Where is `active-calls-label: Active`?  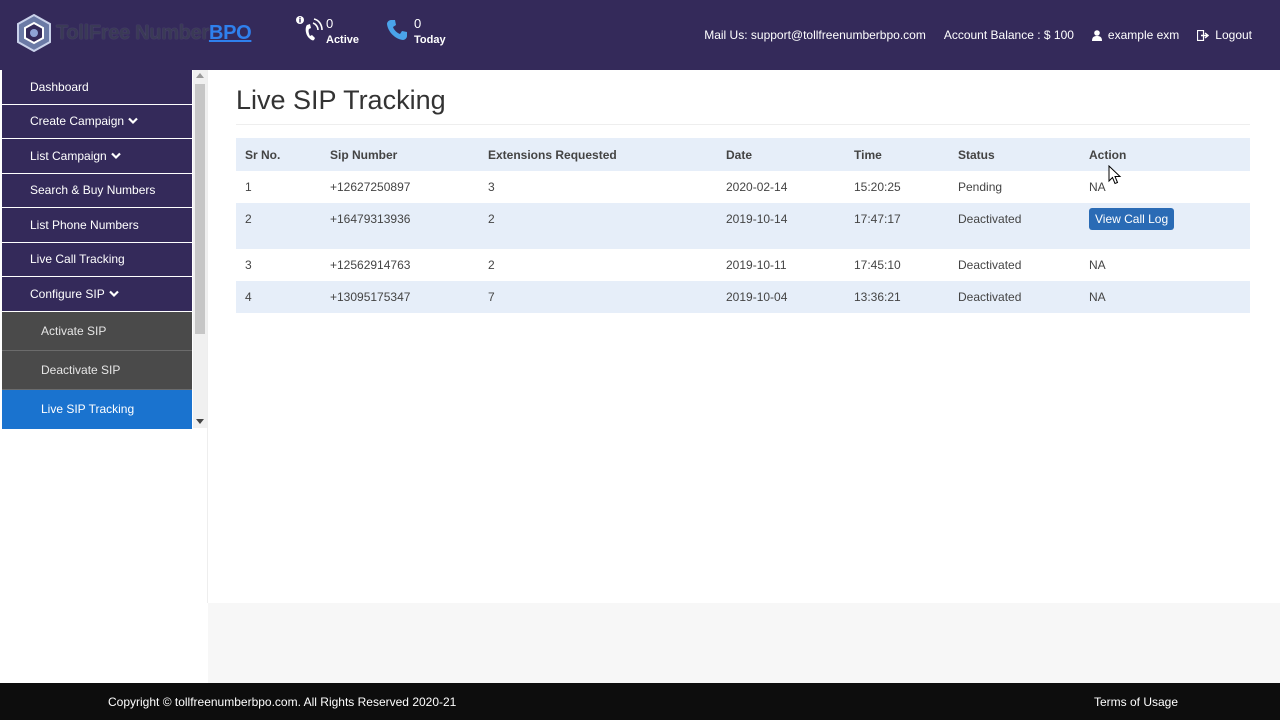
active-calls-label: Active is located at coordinates (343, 40).